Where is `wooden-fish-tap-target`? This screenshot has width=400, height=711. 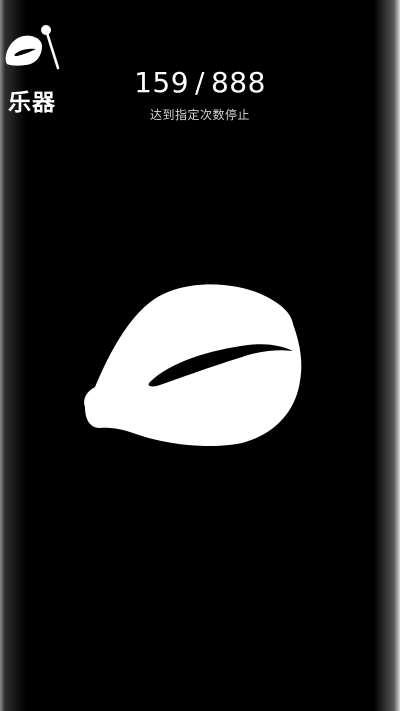
wooden-fish-tap-target is located at coordinates (193, 365).